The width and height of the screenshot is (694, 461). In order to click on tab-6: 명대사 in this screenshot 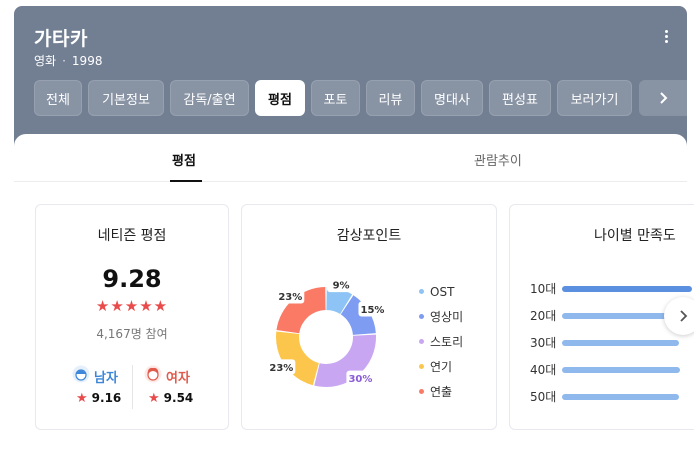, I will do `click(452, 98)`.